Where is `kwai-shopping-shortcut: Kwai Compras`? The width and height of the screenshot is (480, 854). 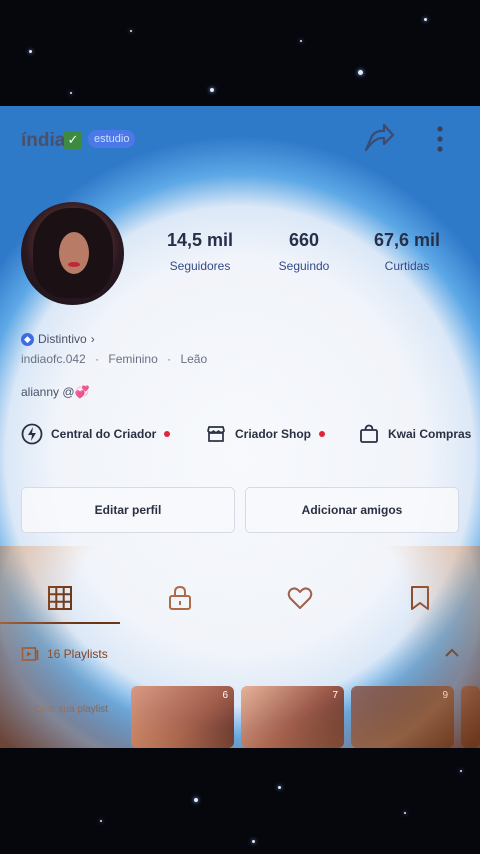 kwai-shopping-shortcut: Kwai Compras is located at coordinates (414, 434).